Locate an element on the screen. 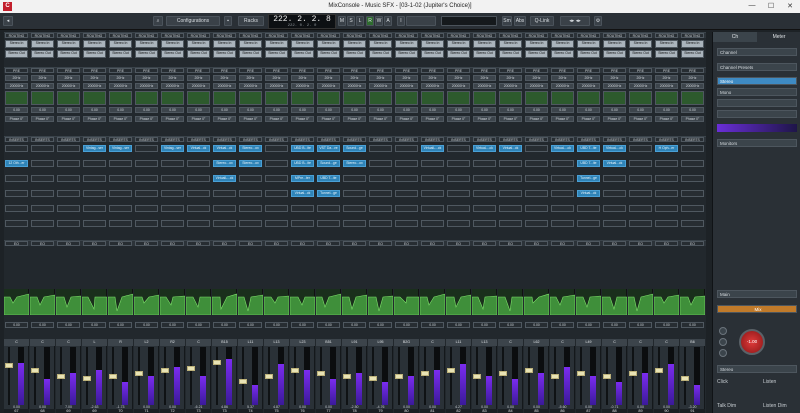  tool-icon: ◂ is located at coordinates (8, 21).